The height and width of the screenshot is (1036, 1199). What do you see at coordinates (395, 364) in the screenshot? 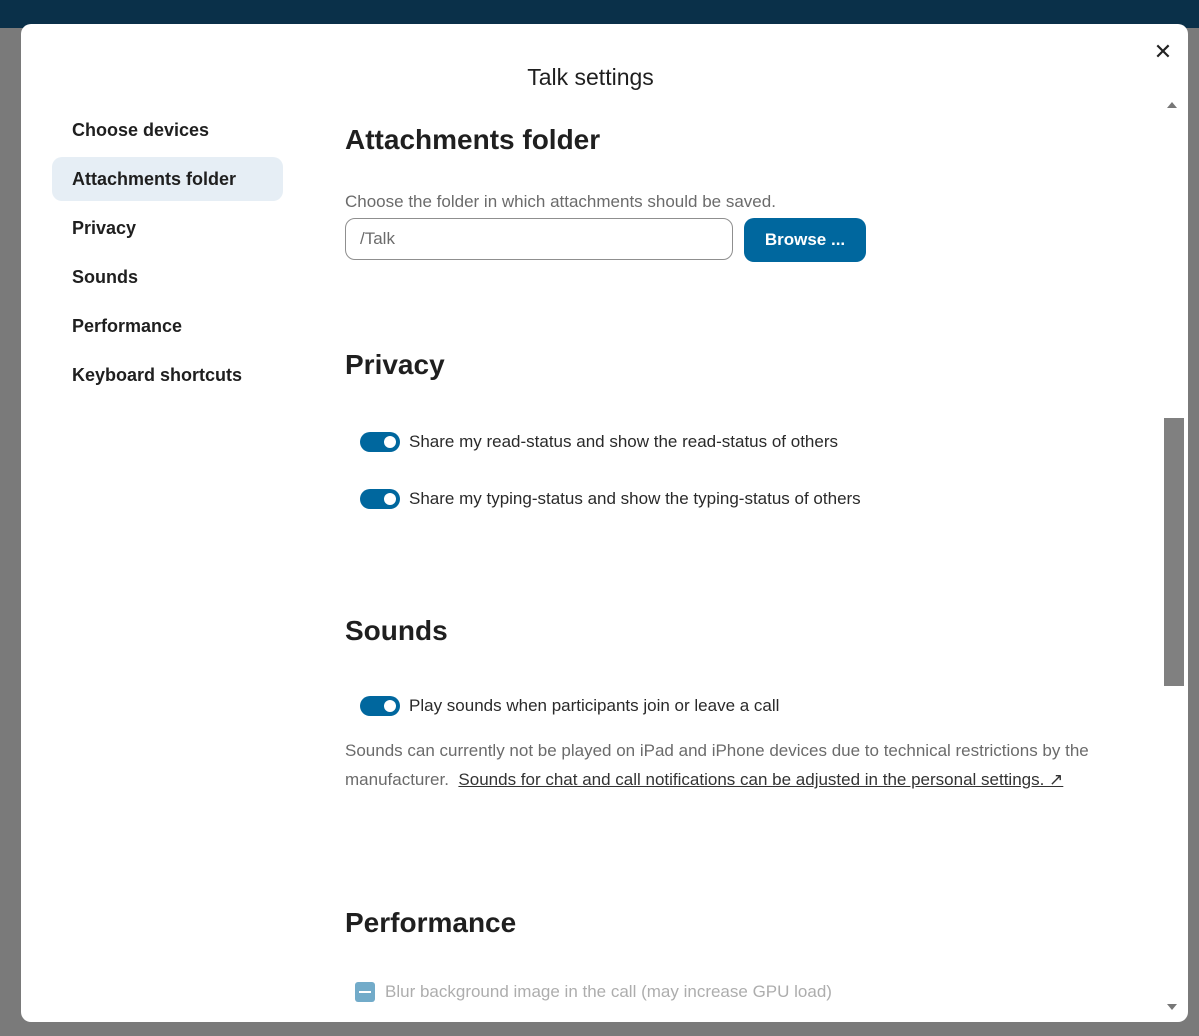
I see `privacy-section-title: Privacy` at bounding box center [395, 364].